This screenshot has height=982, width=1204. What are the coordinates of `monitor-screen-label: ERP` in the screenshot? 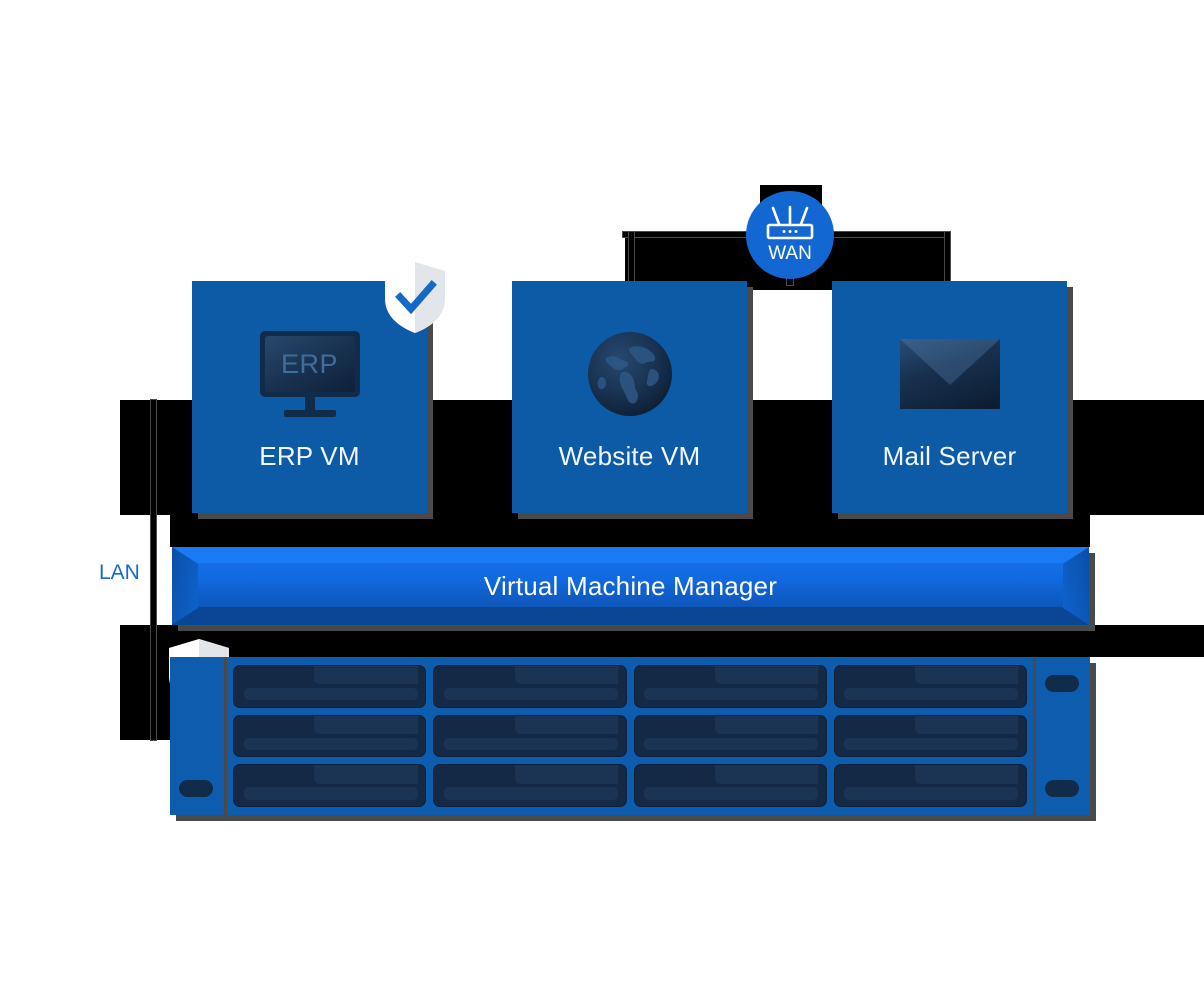 It's located at (309, 363).